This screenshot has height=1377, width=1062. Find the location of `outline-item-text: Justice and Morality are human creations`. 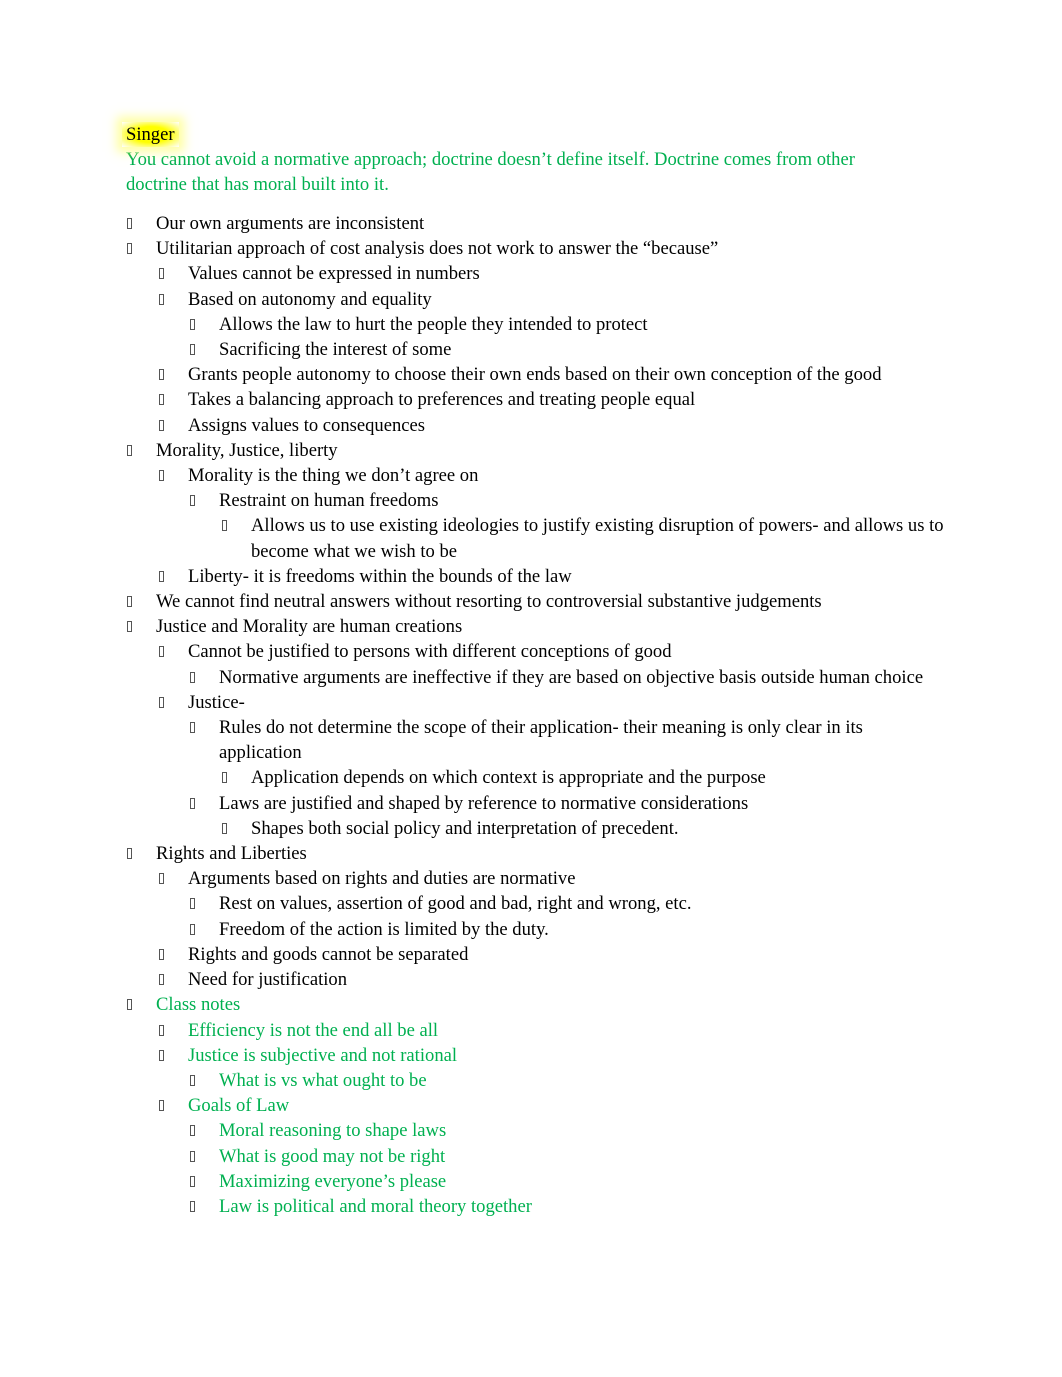

outline-item-text: Justice and Morality are human creations is located at coordinates (309, 627).